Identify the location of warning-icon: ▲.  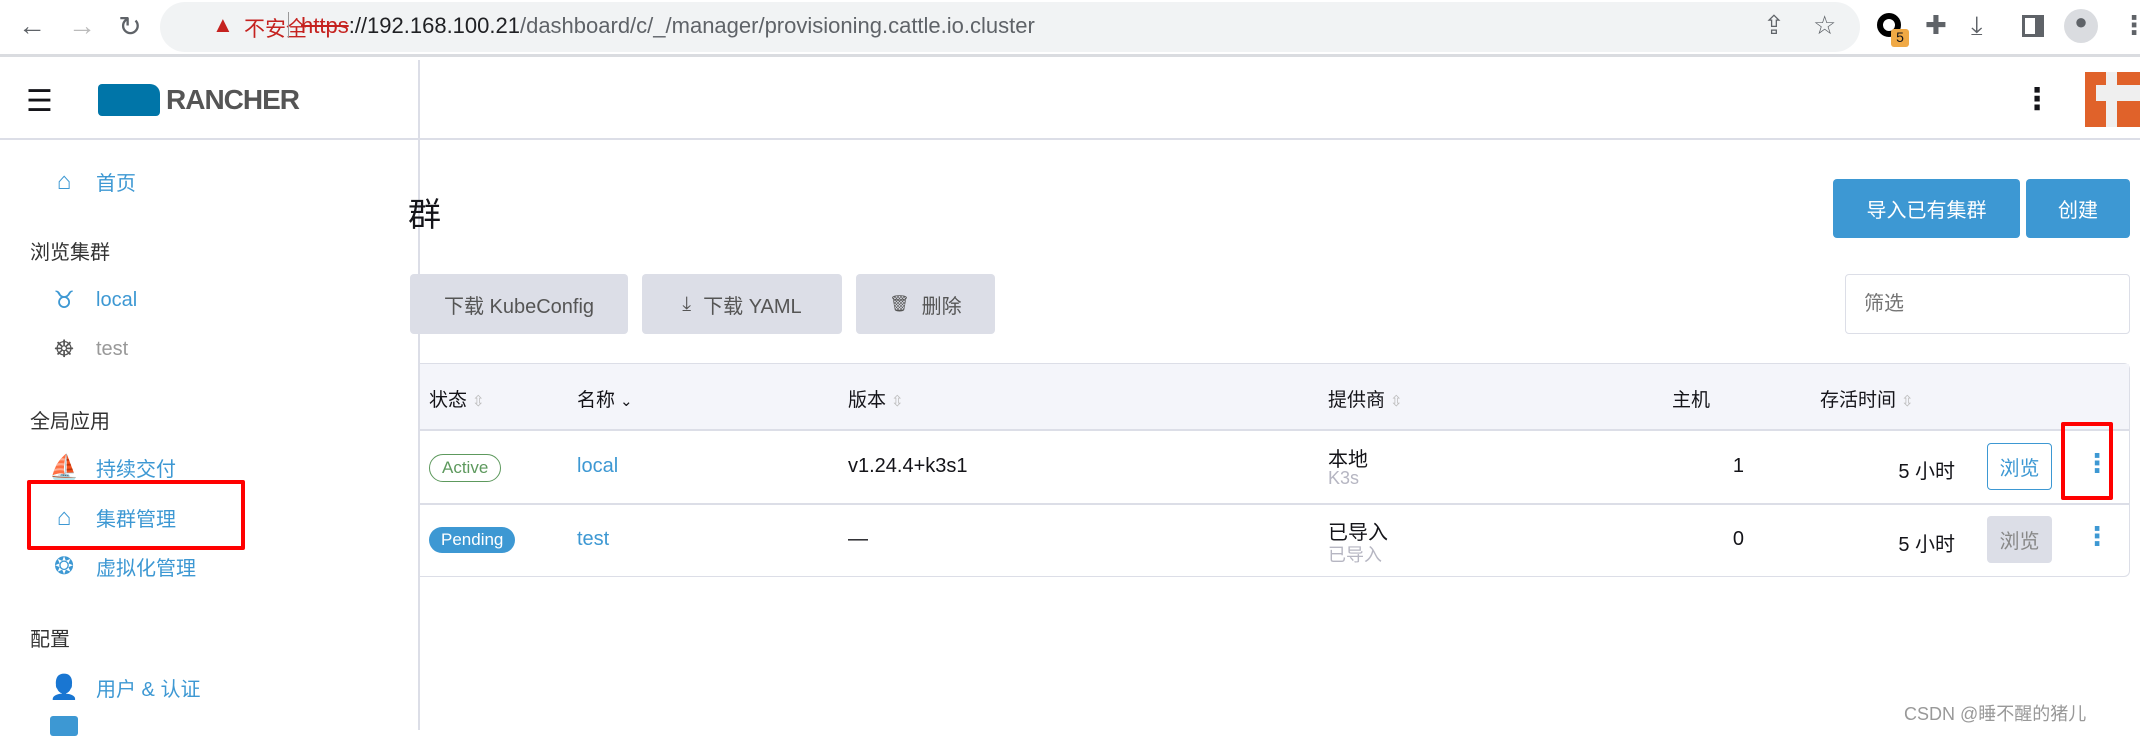
(223, 24).